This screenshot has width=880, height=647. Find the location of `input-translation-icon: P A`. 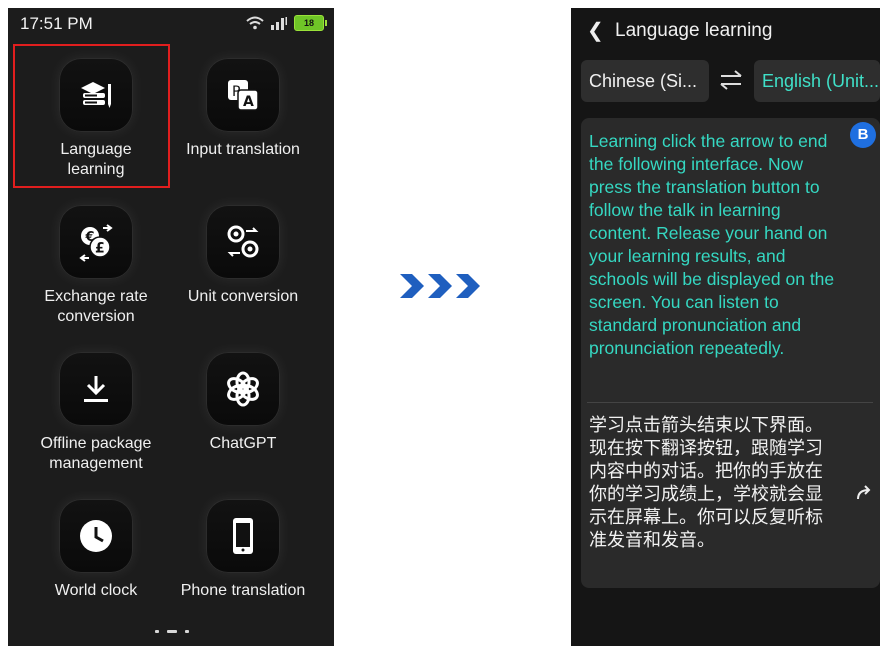

input-translation-icon: P A is located at coordinates (243, 95).